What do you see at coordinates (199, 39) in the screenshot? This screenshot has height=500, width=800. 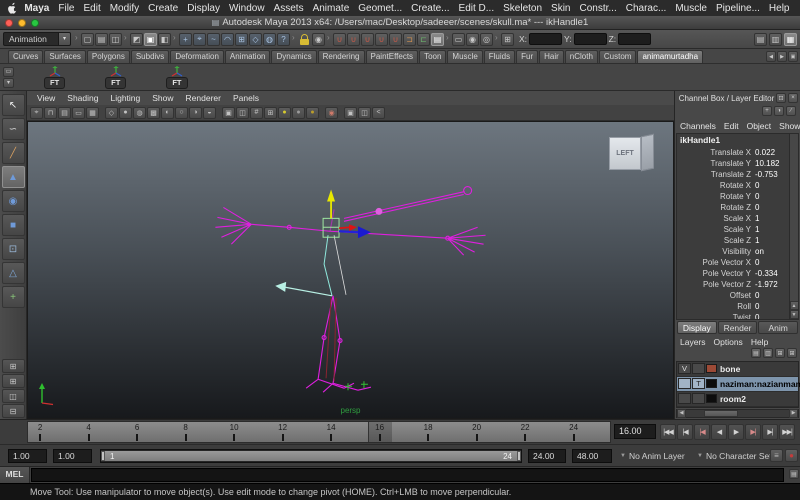 I see `mask-joints-icon: ⌖` at bounding box center [199, 39].